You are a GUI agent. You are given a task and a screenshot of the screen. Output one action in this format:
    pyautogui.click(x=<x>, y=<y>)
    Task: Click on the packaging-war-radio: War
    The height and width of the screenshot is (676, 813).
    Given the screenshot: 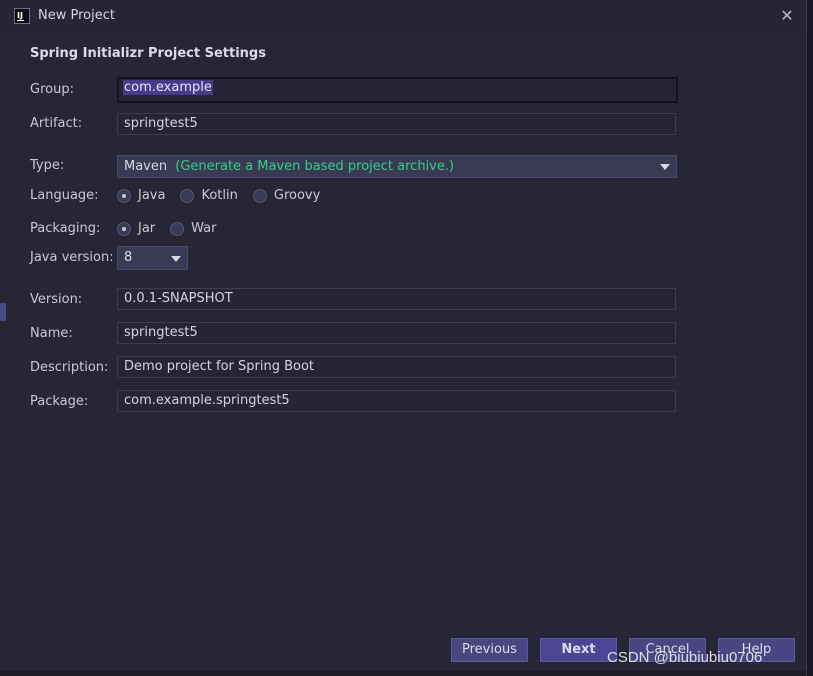 What is the action you would take?
    pyautogui.click(x=193, y=228)
    